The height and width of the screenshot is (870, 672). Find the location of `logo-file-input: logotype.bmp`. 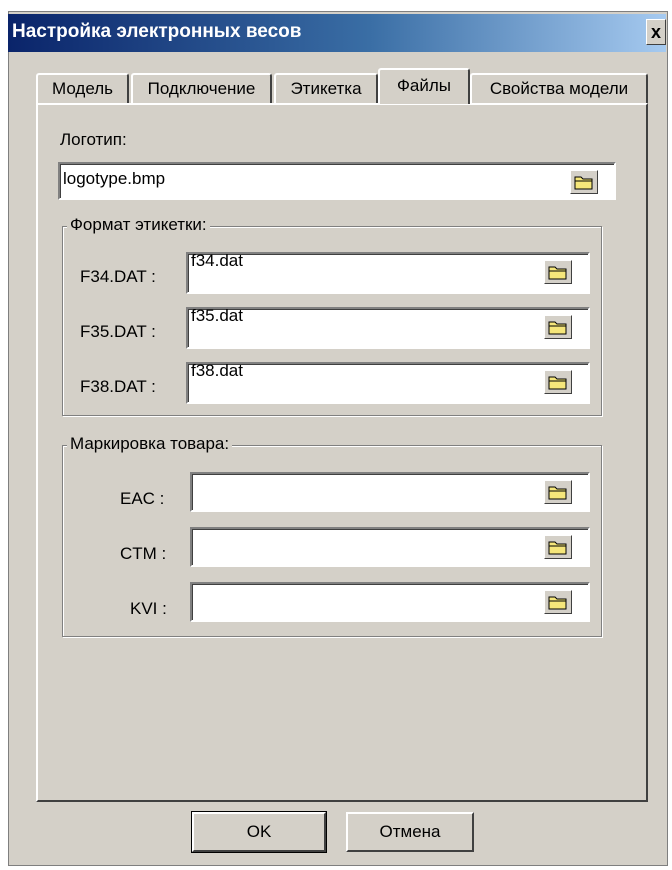

logo-file-input: logotype.bmp is located at coordinates (337, 181).